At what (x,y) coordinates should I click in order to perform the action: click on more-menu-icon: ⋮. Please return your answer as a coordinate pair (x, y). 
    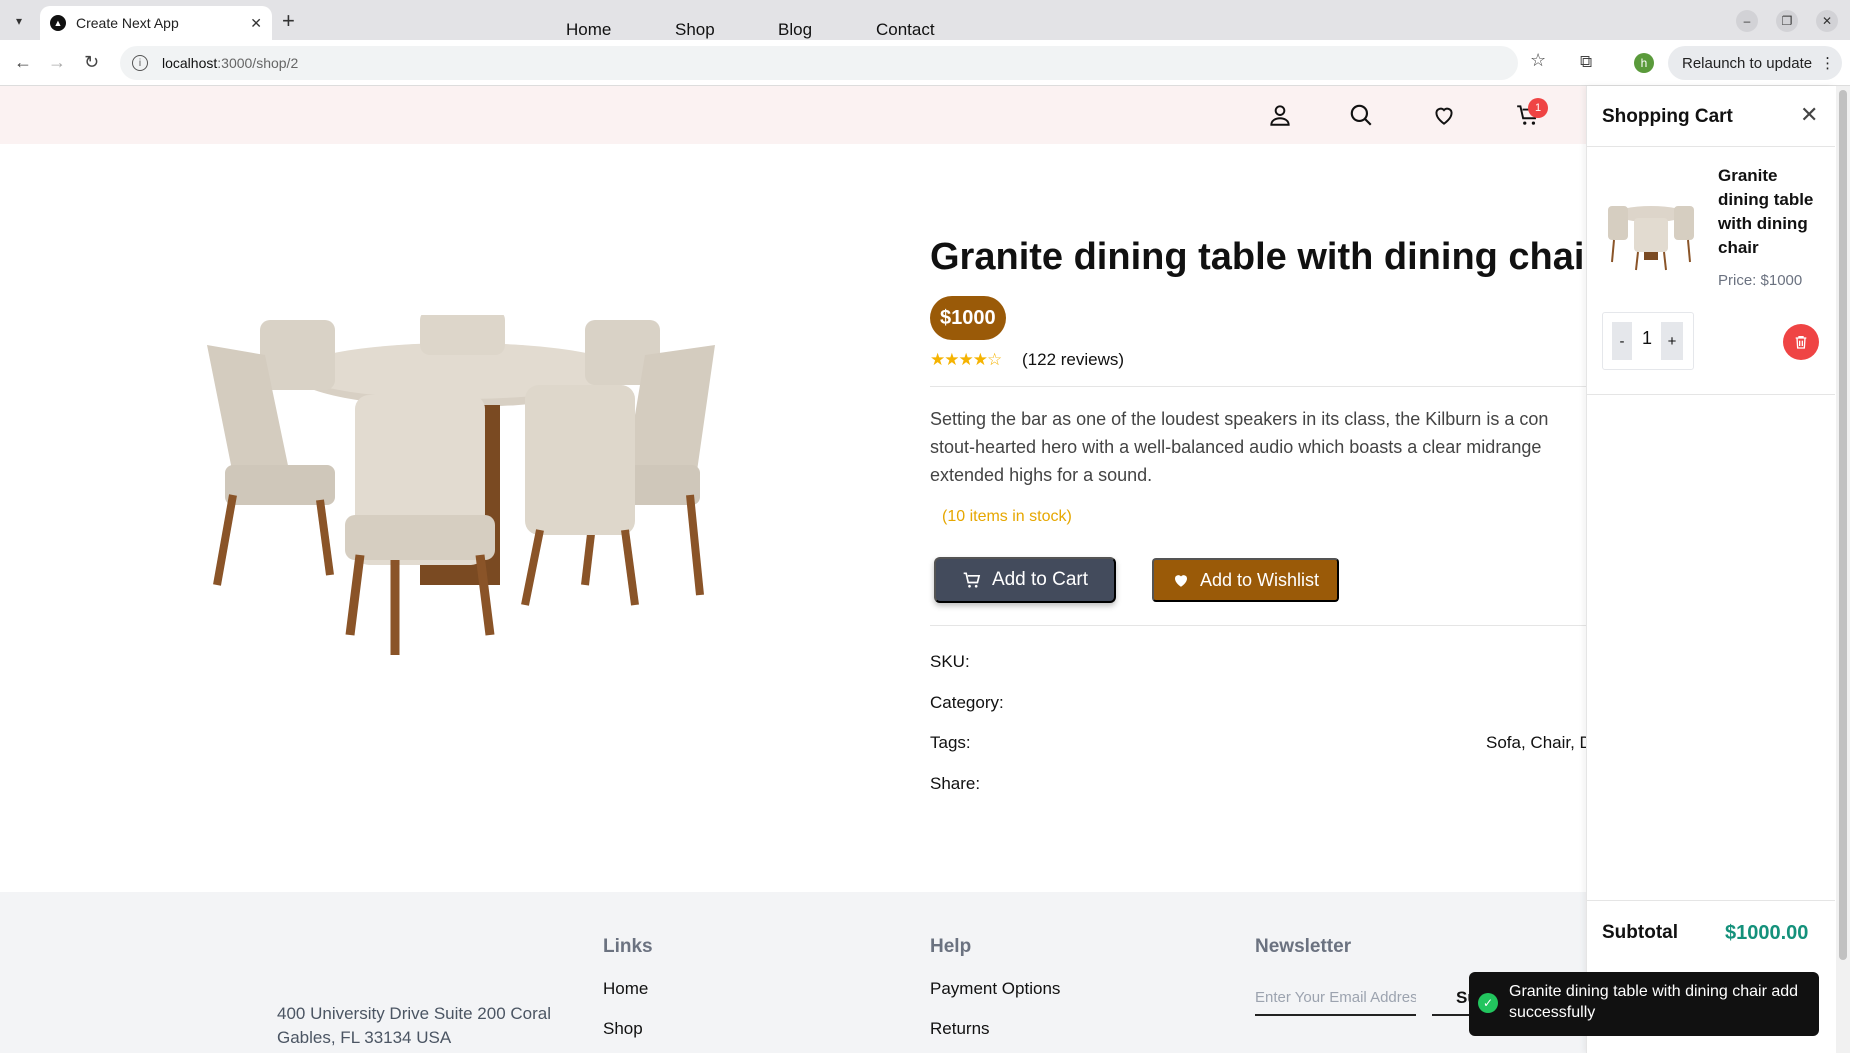
    Looking at the image, I should click on (1828, 63).